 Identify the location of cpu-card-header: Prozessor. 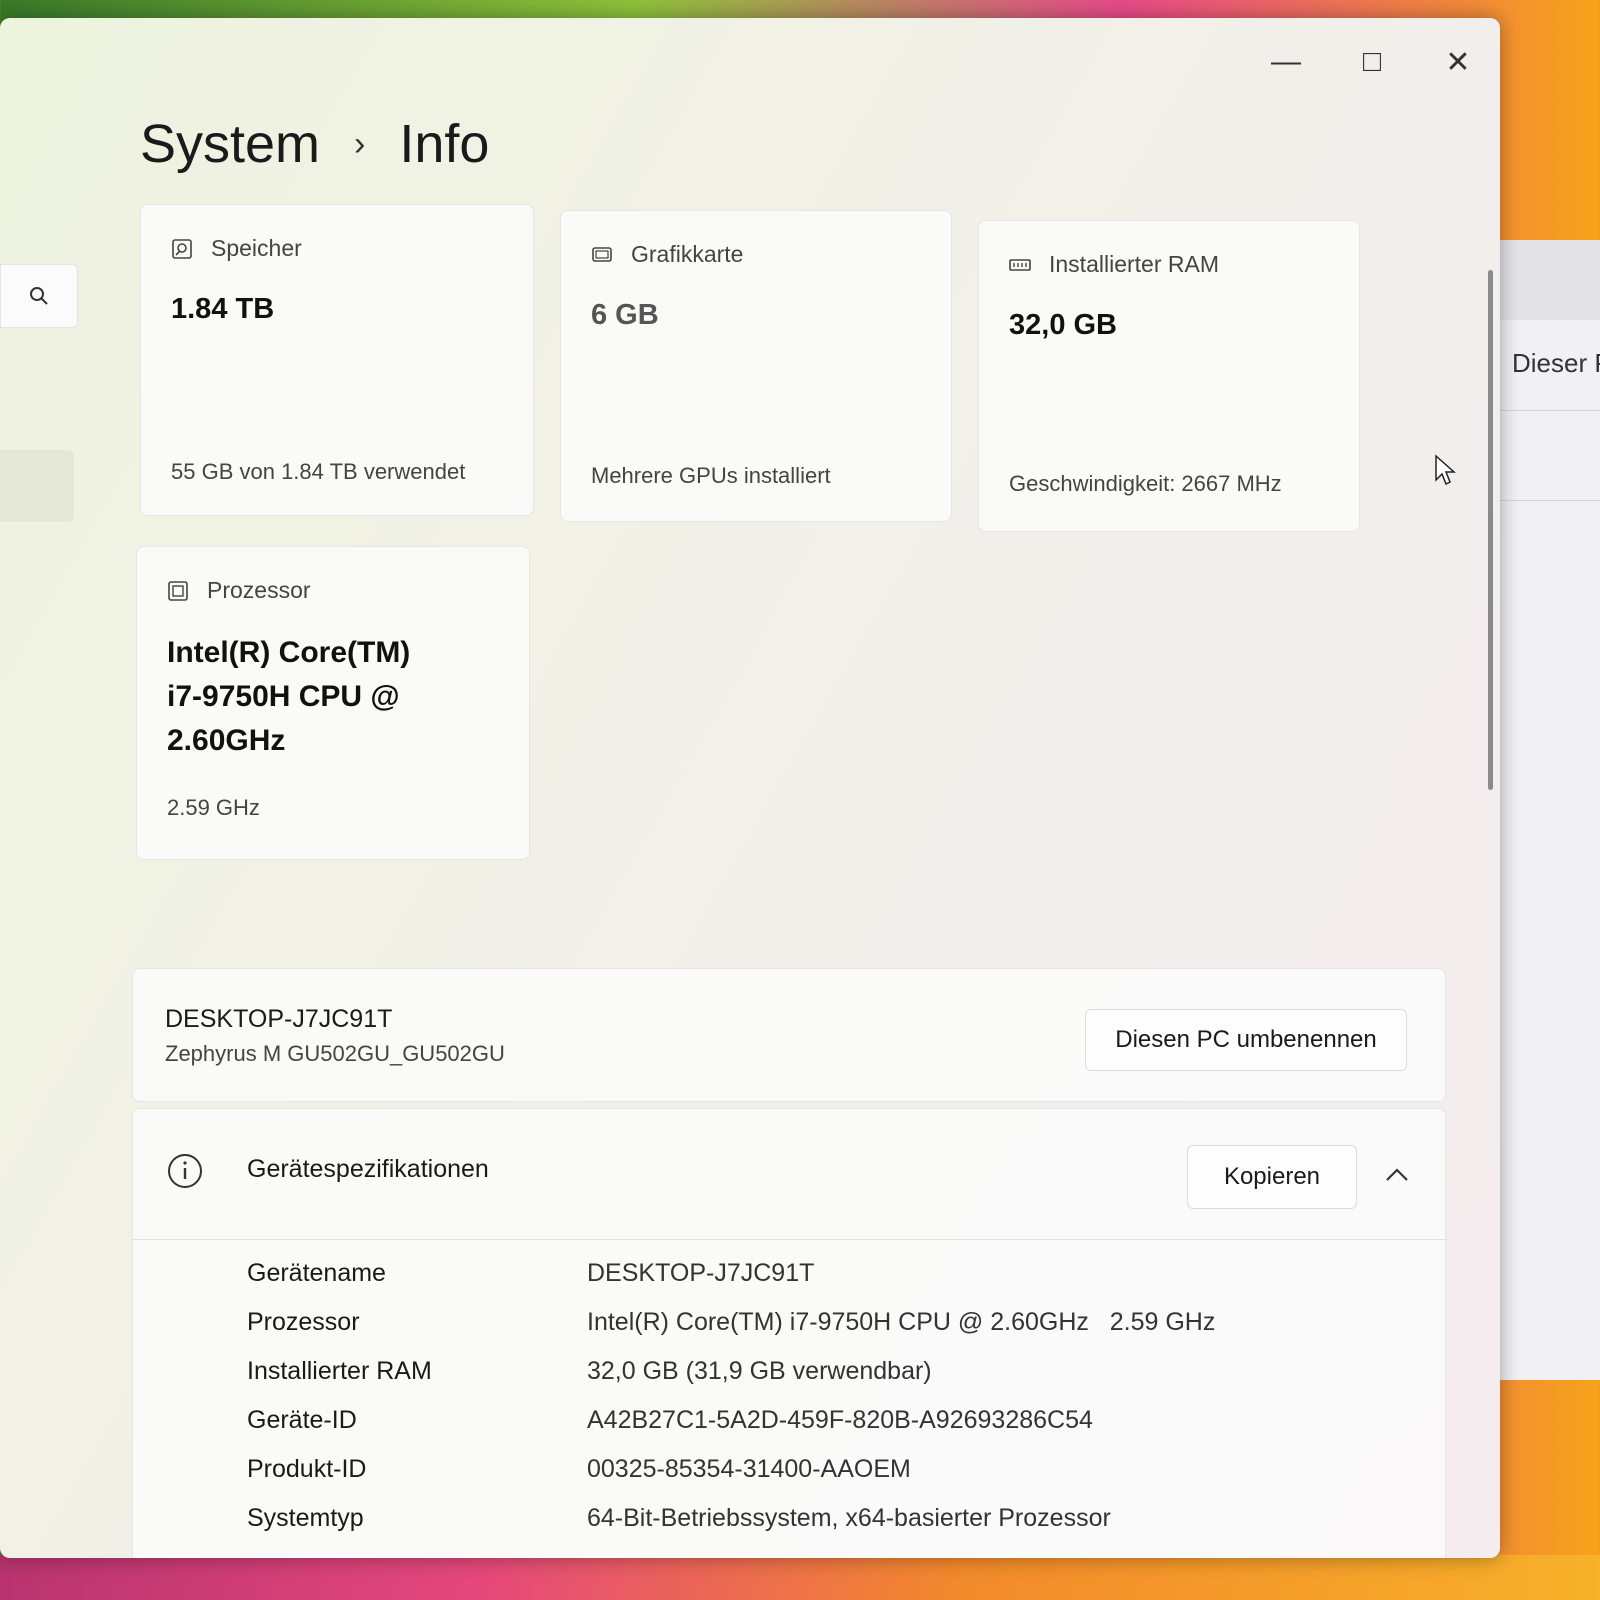
(239, 590).